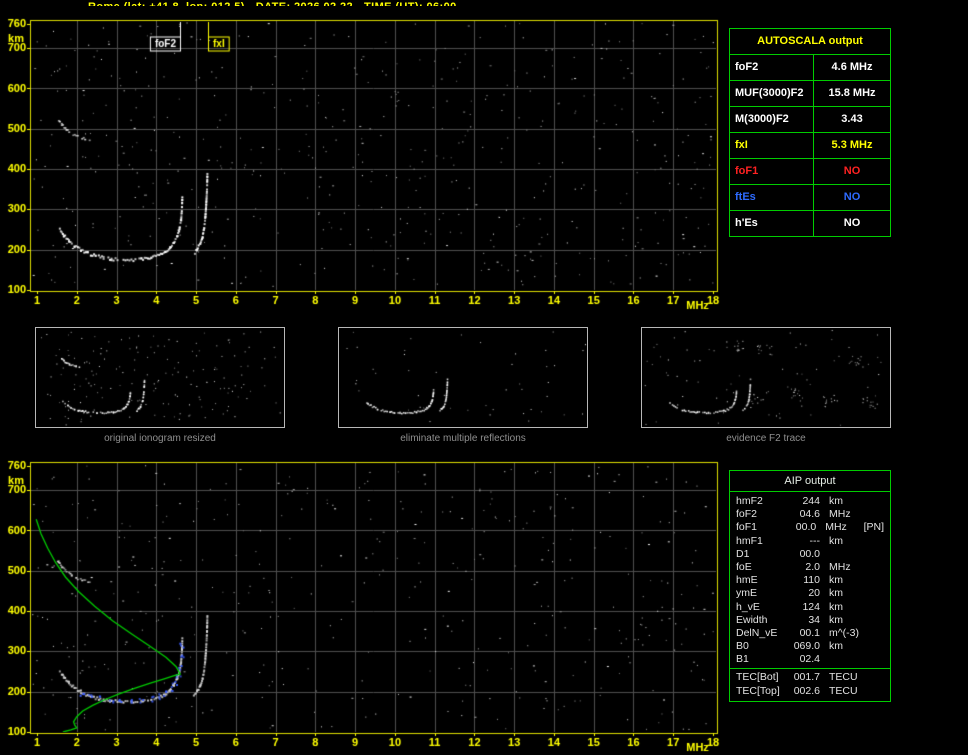 This screenshot has height=755, width=968. I want to click on autoscala-row: MUF(3000)F2 15.8 MHz, so click(810, 94).